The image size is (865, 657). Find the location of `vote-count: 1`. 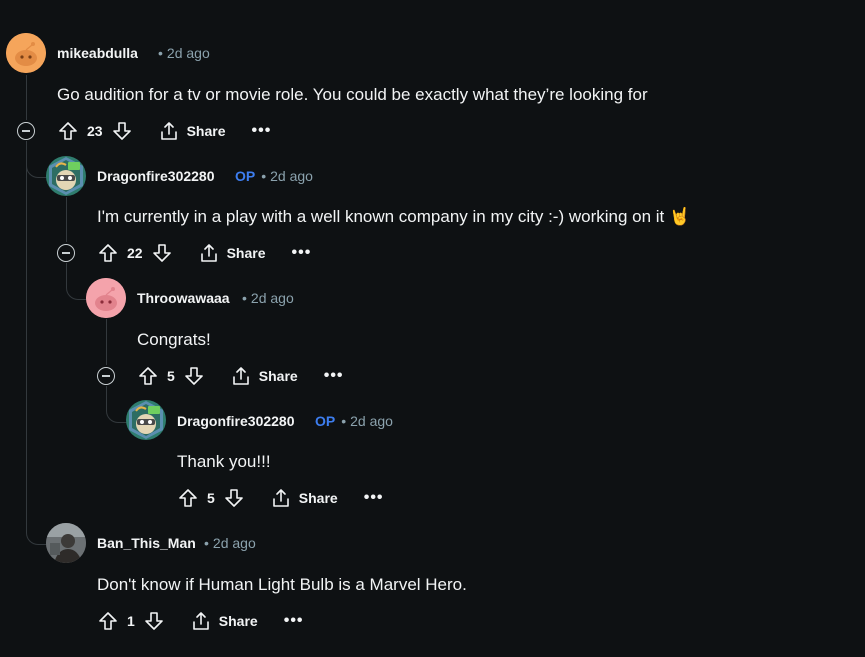

vote-count: 1 is located at coordinates (131, 621).